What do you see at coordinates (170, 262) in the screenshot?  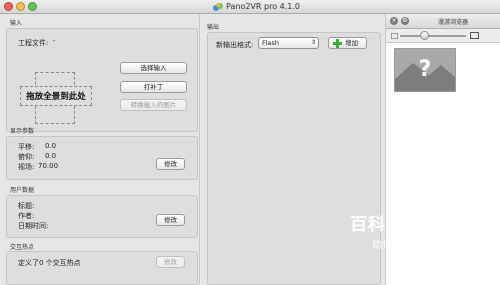 I see `hotspots-modify-button: 修改` at bounding box center [170, 262].